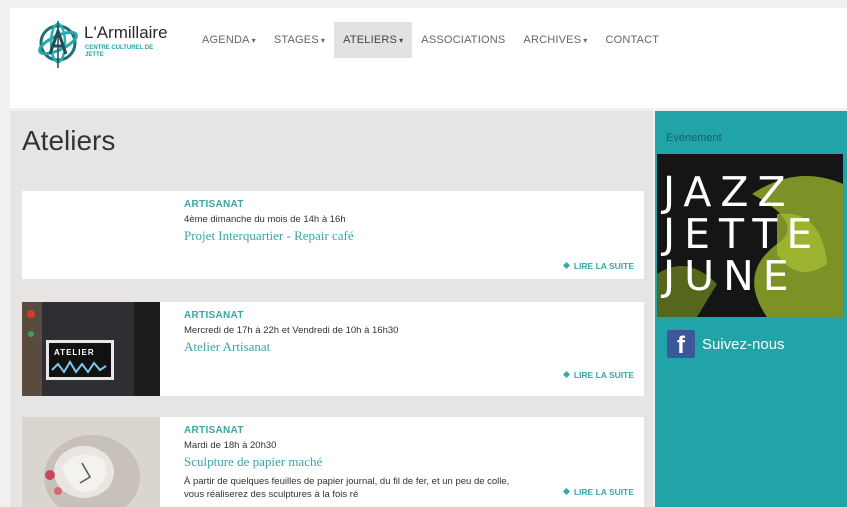  What do you see at coordinates (364, 236) in the screenshot?
I see `card-title: Projet Interquartier - Repair café` at bounding box center [364, 236].